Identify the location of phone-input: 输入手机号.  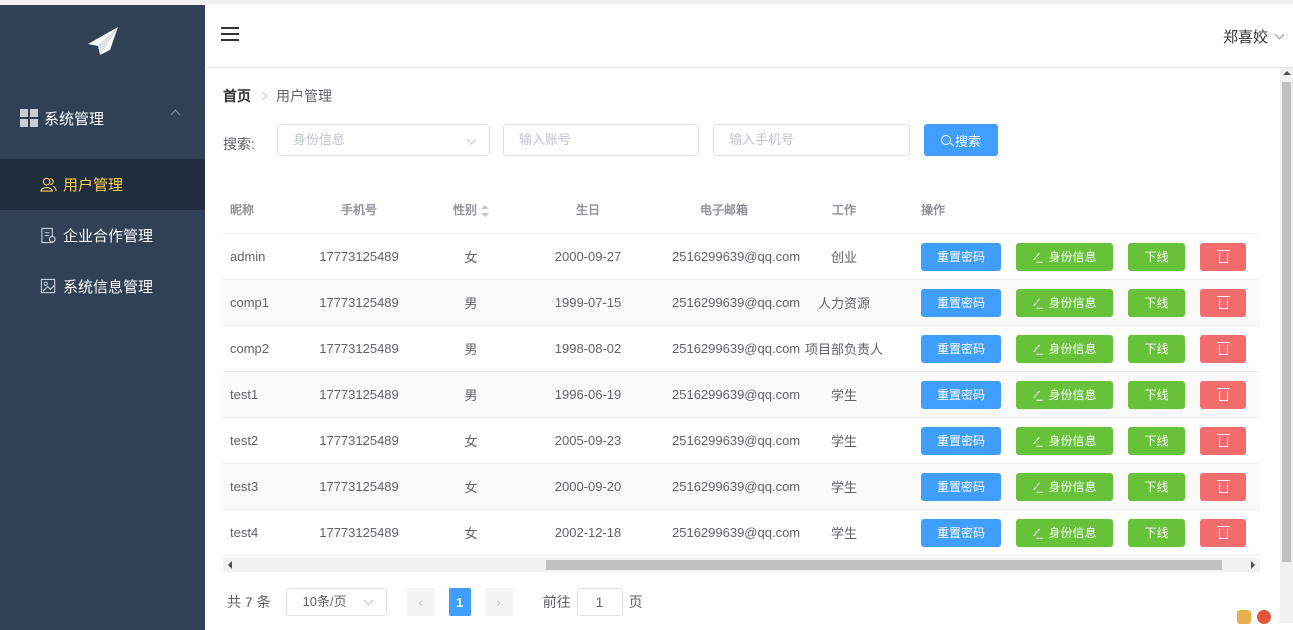
(811, 140).